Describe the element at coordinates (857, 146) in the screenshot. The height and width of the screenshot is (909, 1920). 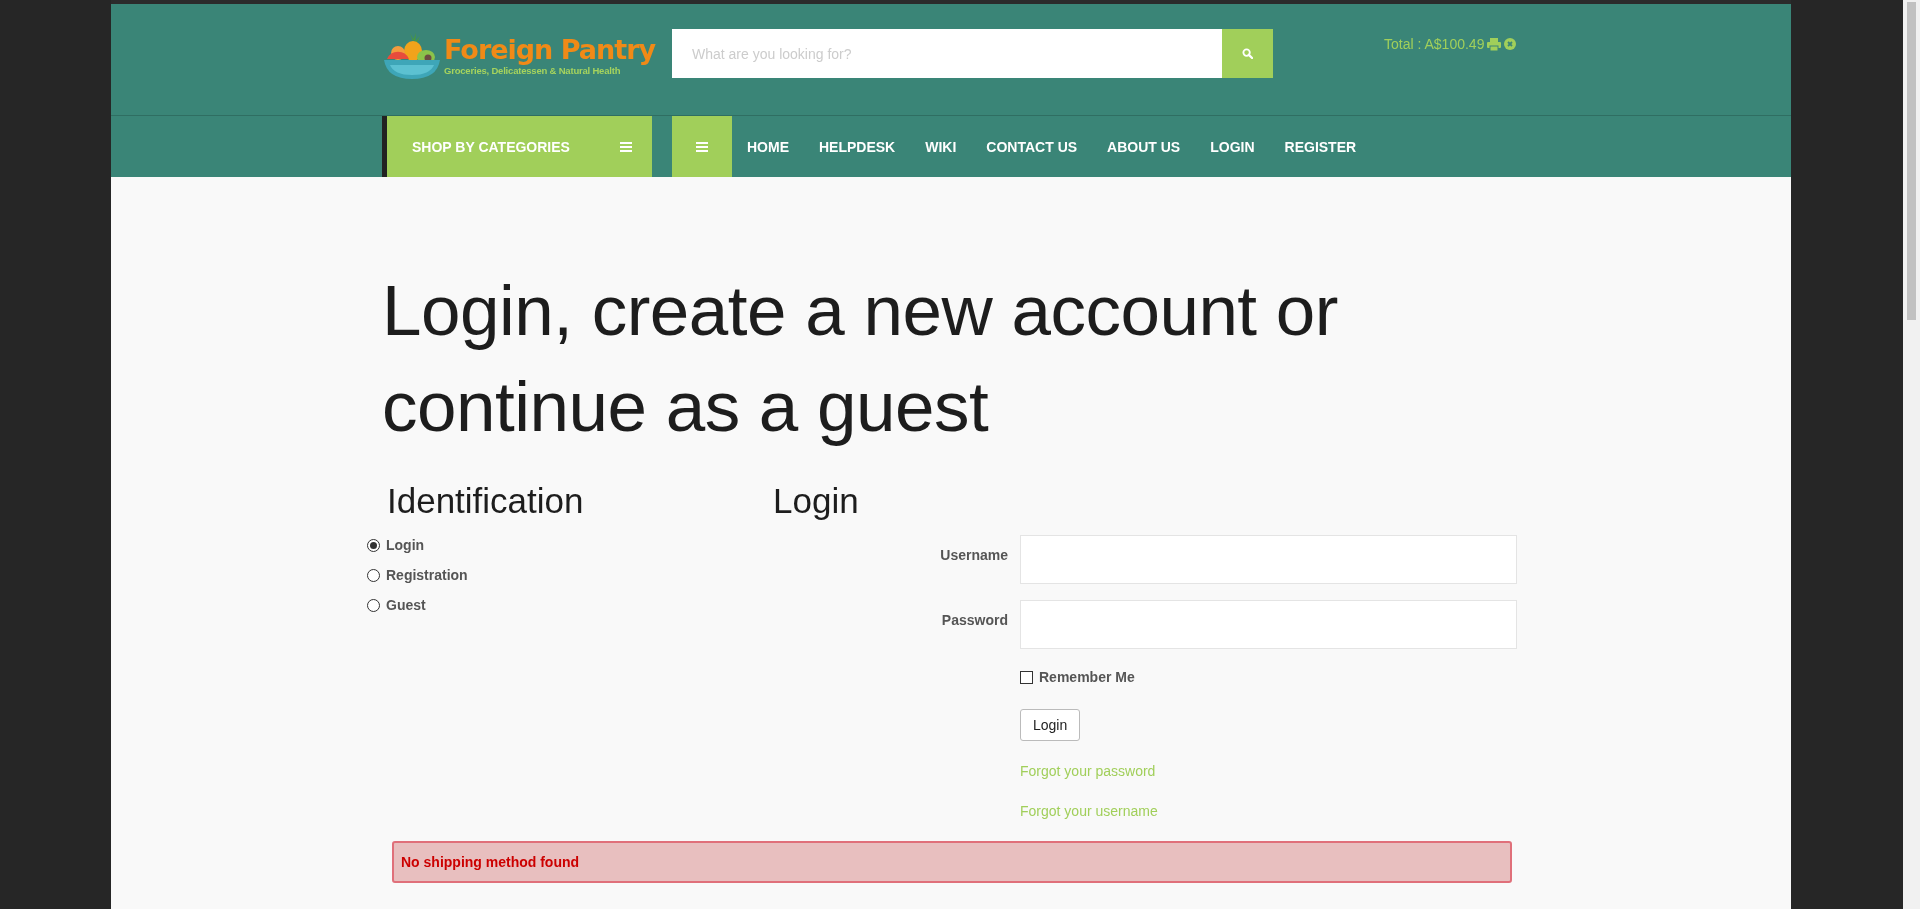
I see `nav-link: HELPDESK` at that location.